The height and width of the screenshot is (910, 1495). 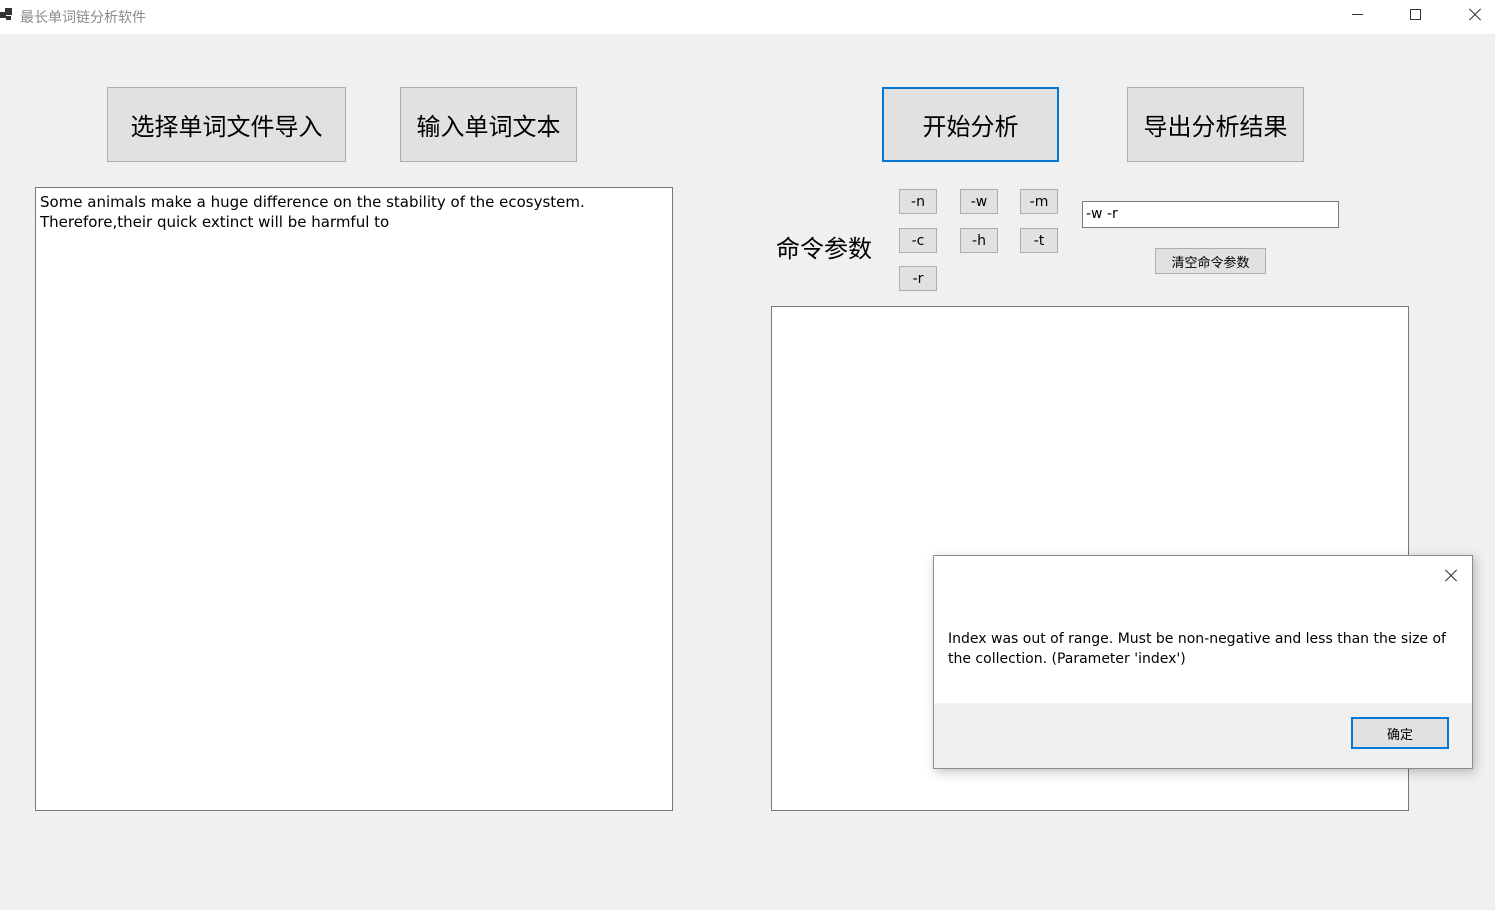 What do you see at coordinates (1215, 124) in the screenshot?
I see `export-results-button: 导出分析结果` at bounding box center [1215, 124].